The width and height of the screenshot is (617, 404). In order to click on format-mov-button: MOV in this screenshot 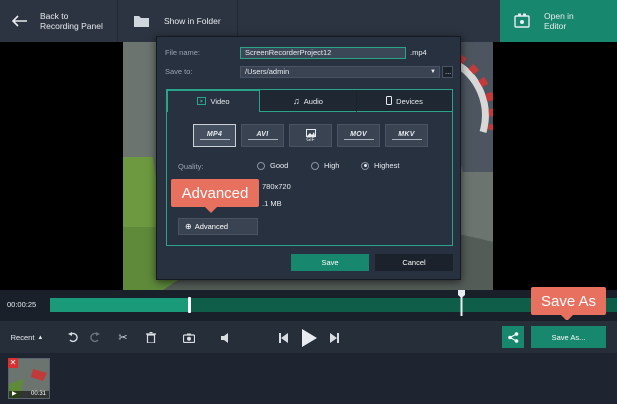, I will do `click(358, 135)`.